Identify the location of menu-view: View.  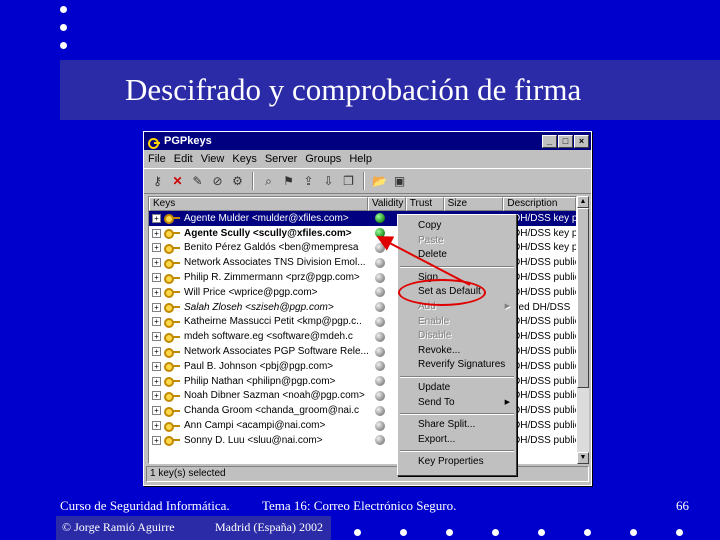
(213, 159).